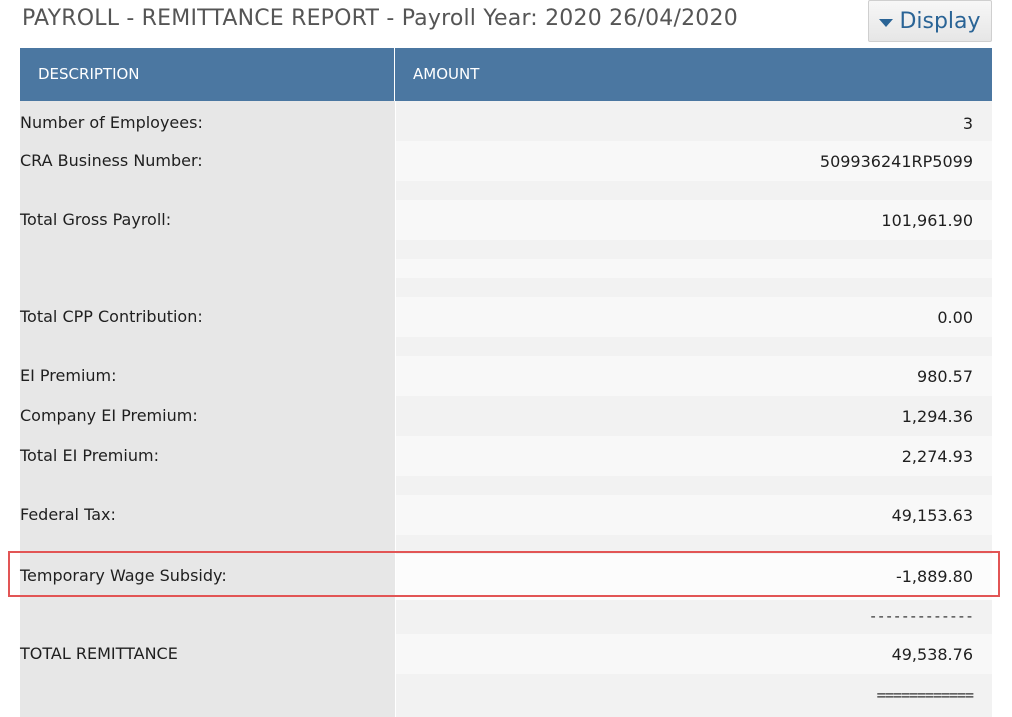 This screenshot has height=717, width=1012. What do you see at coordinates (506, 515) in the screenshot?
I see `table-row: Federal Tax: 49,153.63` at bounding box center [506, 515].